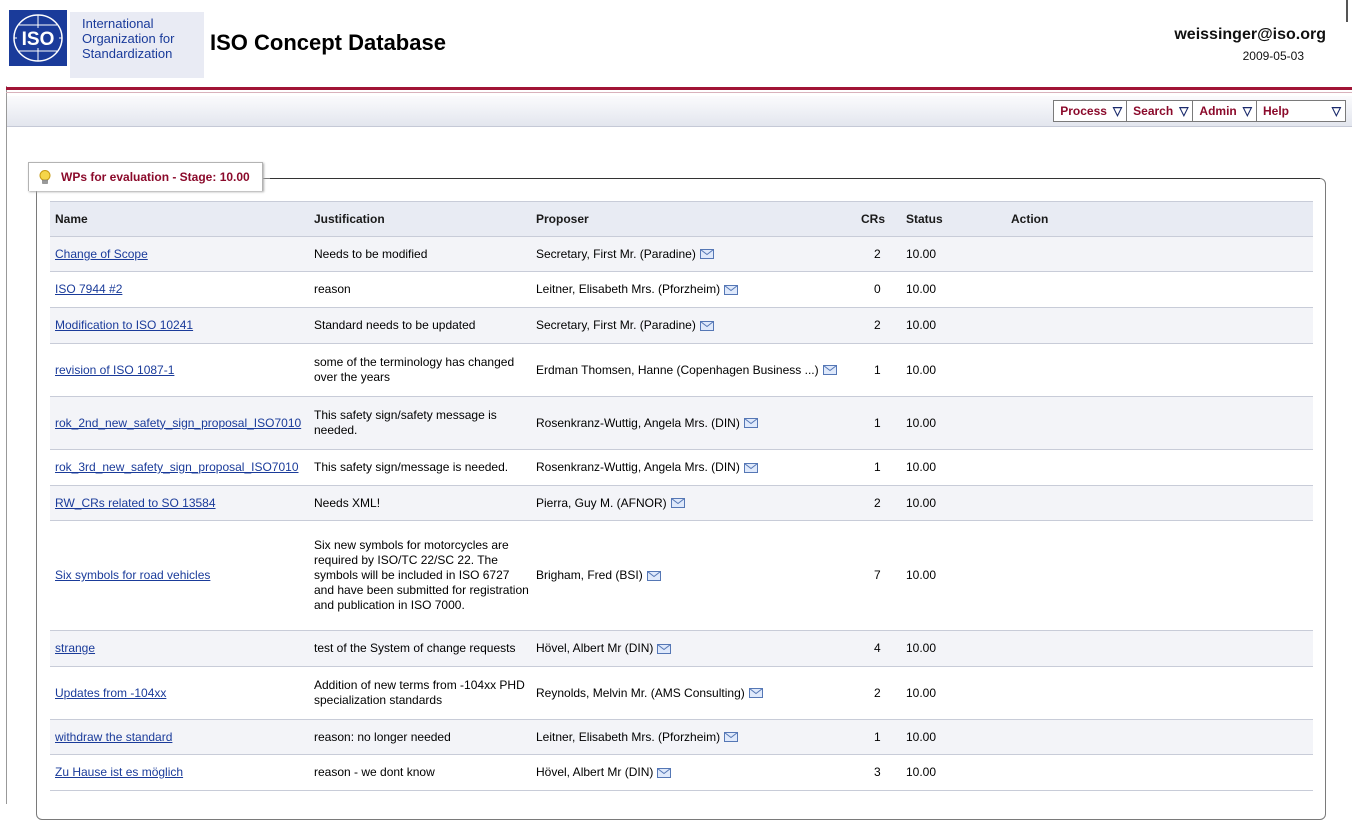  What do you see at coordinates (878, 219) in the screenshot?
I see `column-header-crs: CRs` at bounding box center [878, 219].